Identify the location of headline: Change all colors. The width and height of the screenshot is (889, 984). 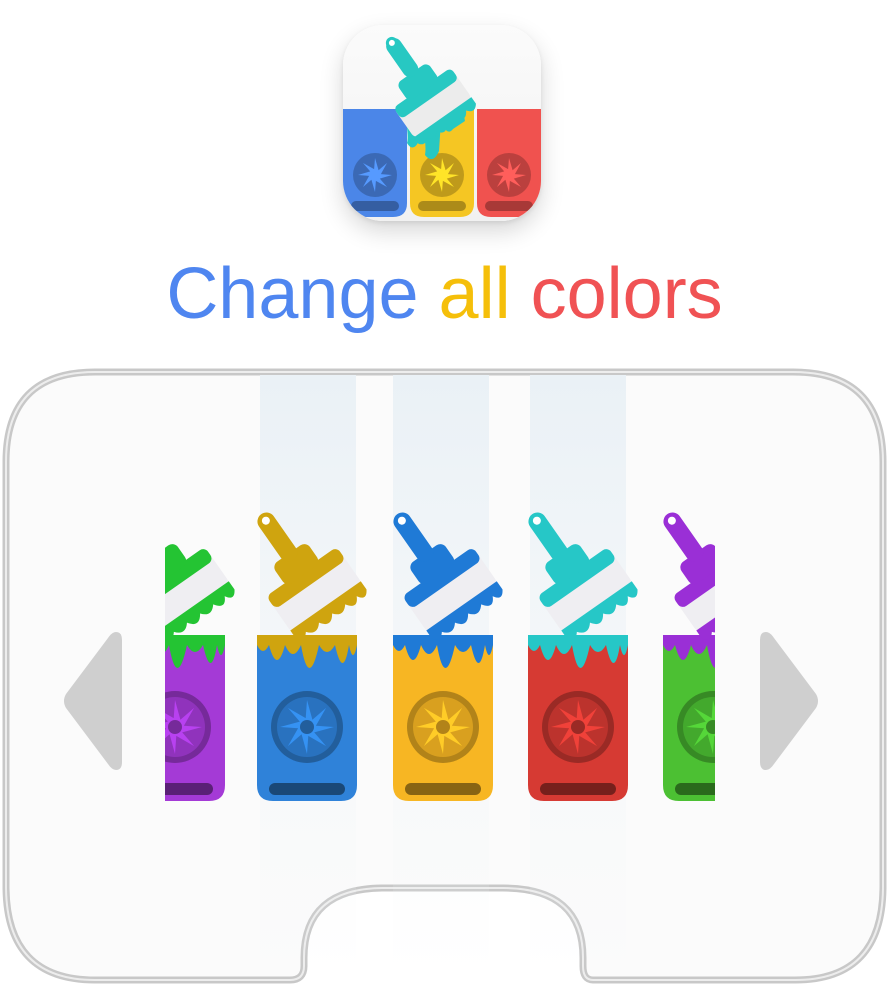
(444, 294).